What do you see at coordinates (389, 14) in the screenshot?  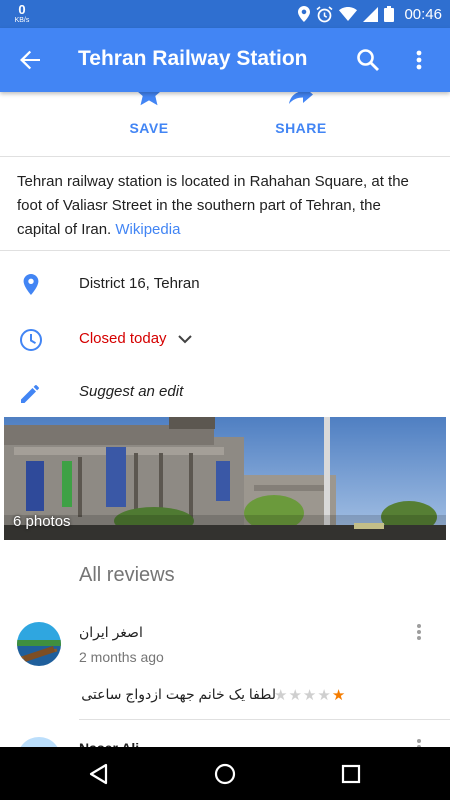 I see `battery-icon` at bounding box center [389, 14].